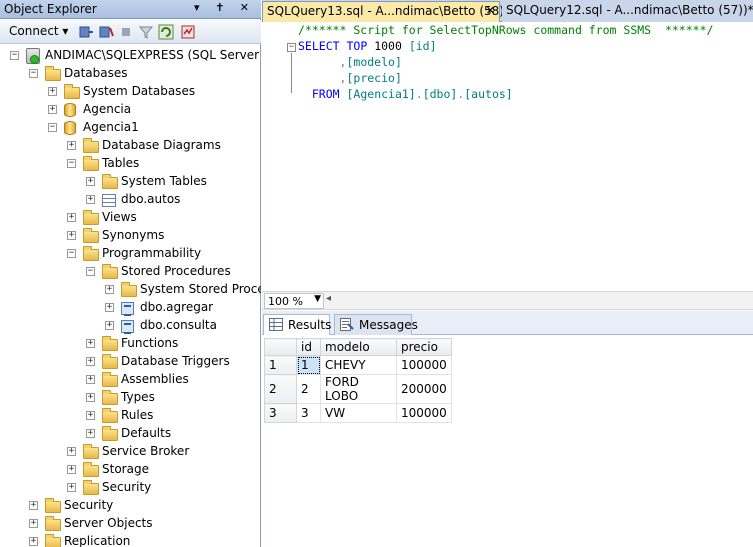 Image resolution: width=753 pixels, height=547 pixels. Describe the element at coordinates (130, 540) in the screenshot. I see `tree-node: + Replication` at that location.